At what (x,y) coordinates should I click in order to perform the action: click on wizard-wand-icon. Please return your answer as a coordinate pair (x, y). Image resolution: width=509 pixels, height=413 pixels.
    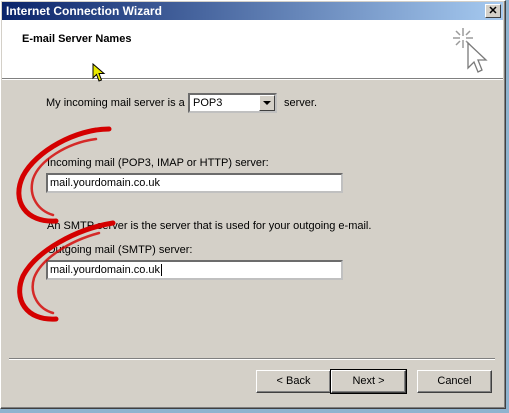
    Looking at the image, I should click on (470, 50).